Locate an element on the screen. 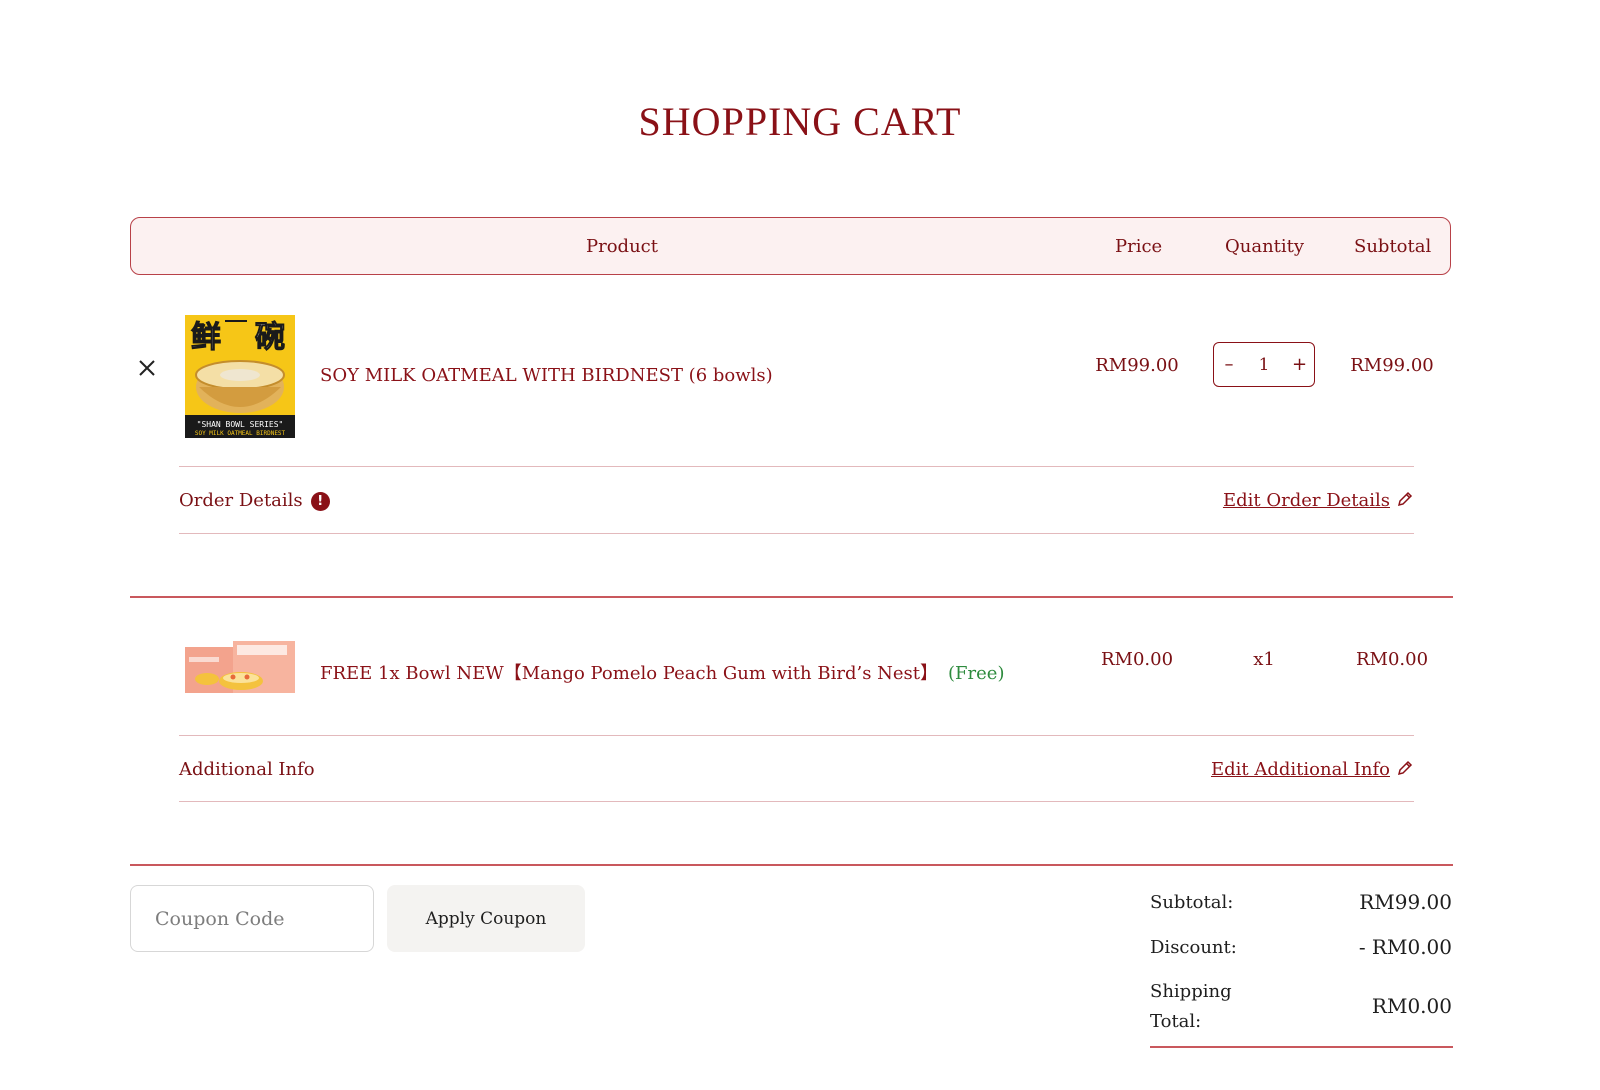  edit-order-details-link: Edit Order Details is located at coordinates (1318, 500).